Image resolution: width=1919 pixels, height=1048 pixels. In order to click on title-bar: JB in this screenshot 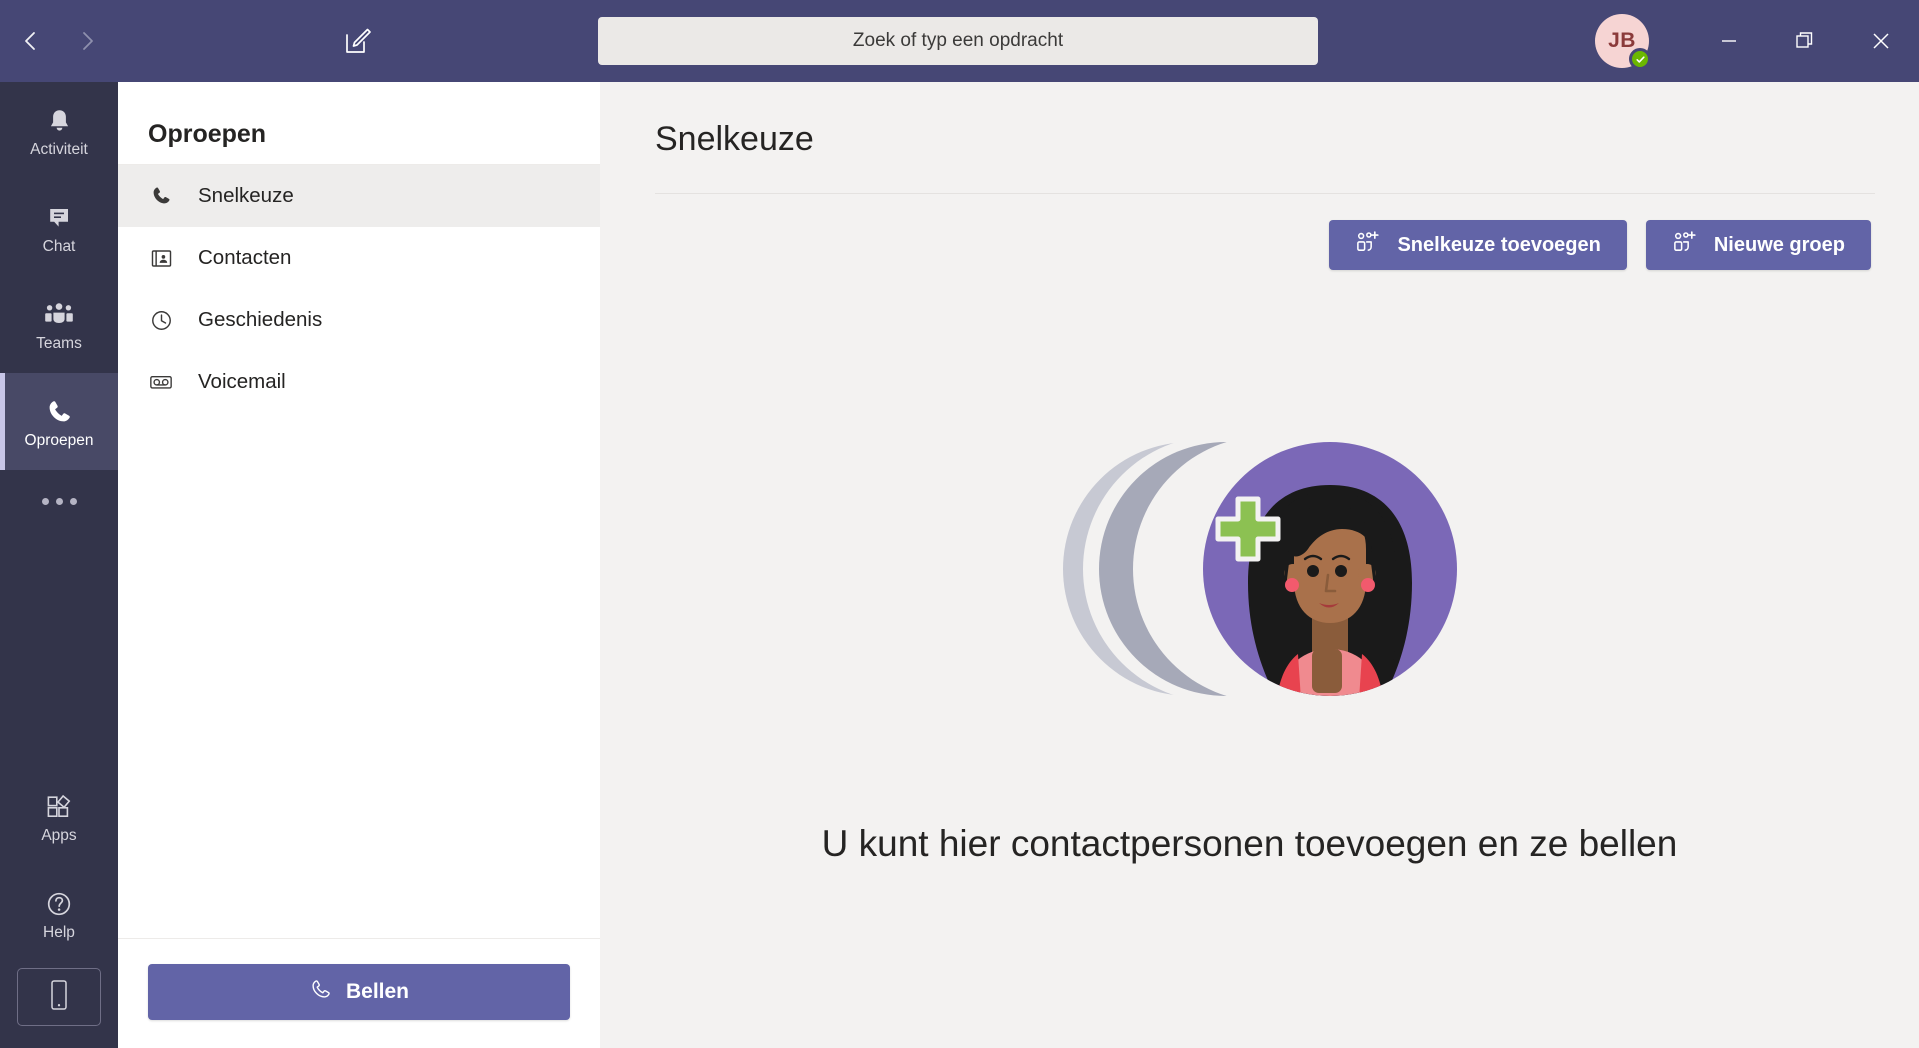, I will do `click(959, 41)`.